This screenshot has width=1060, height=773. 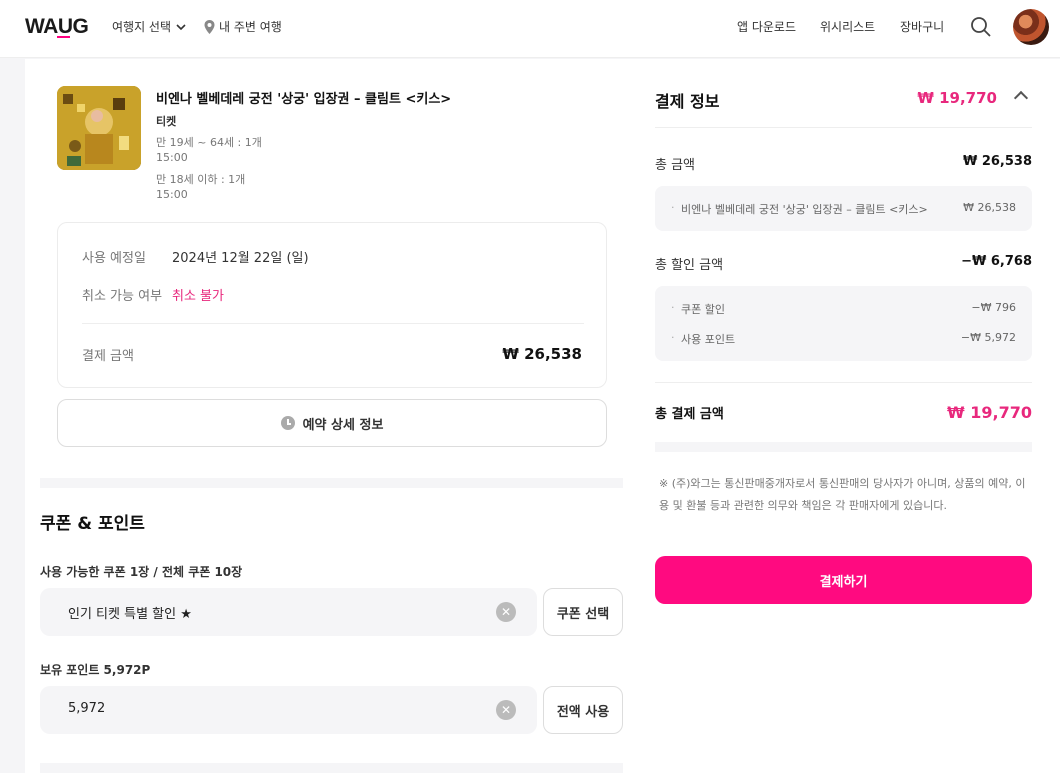 What do you see at coordinates (542, 354) in the screenshot?
I see `payment-amount-value: ₩ 26,538` at bounding box center [542, 354].